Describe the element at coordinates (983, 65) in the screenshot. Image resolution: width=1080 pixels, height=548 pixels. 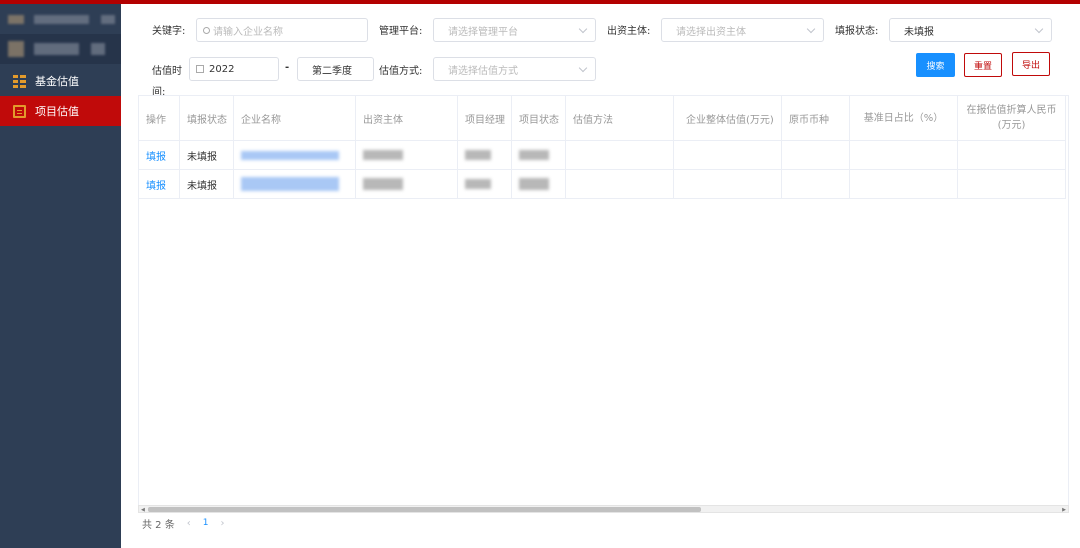
I see `reset-button: 重置` at that location.